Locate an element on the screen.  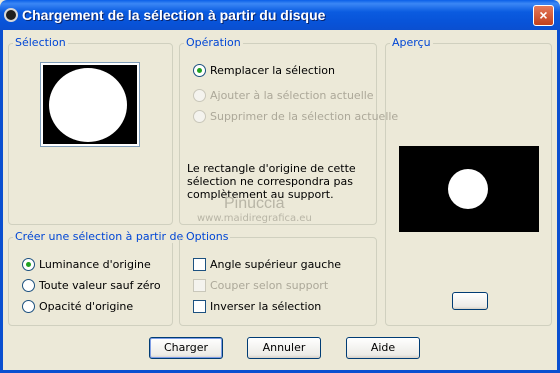
window-frame-left is located at coordinates (1, 201).